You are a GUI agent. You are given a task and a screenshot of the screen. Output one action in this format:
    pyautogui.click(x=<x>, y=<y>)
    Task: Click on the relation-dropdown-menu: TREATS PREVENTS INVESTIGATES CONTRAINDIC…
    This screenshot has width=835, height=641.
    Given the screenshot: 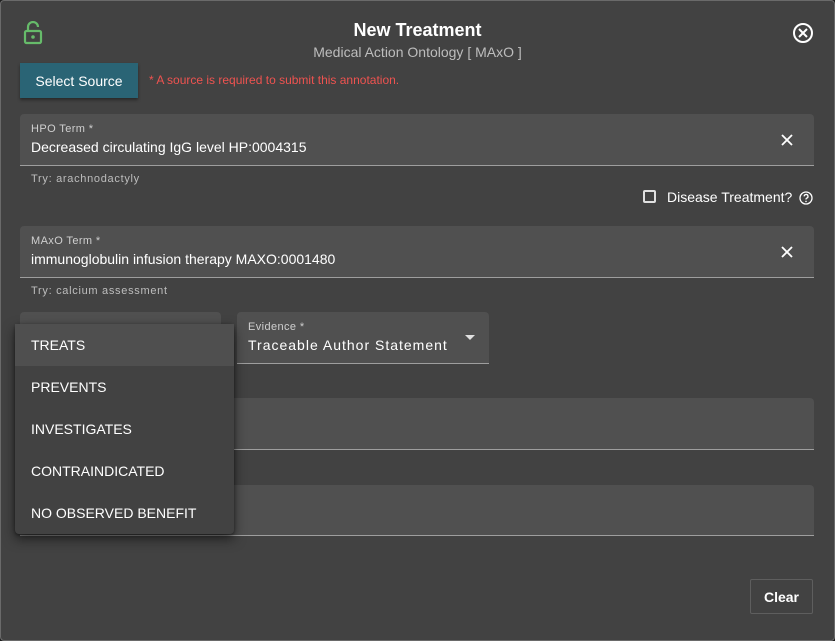 What is the action you would take?
    pyautogui.click(x=124, y=429)
    